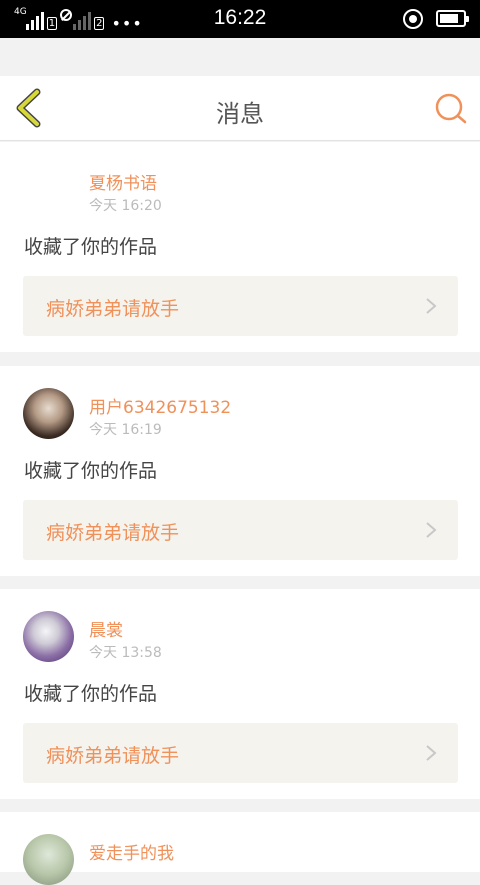 This screenshot has height=885, width=480. I want to click on page-title: 消息, so click(240, 114).